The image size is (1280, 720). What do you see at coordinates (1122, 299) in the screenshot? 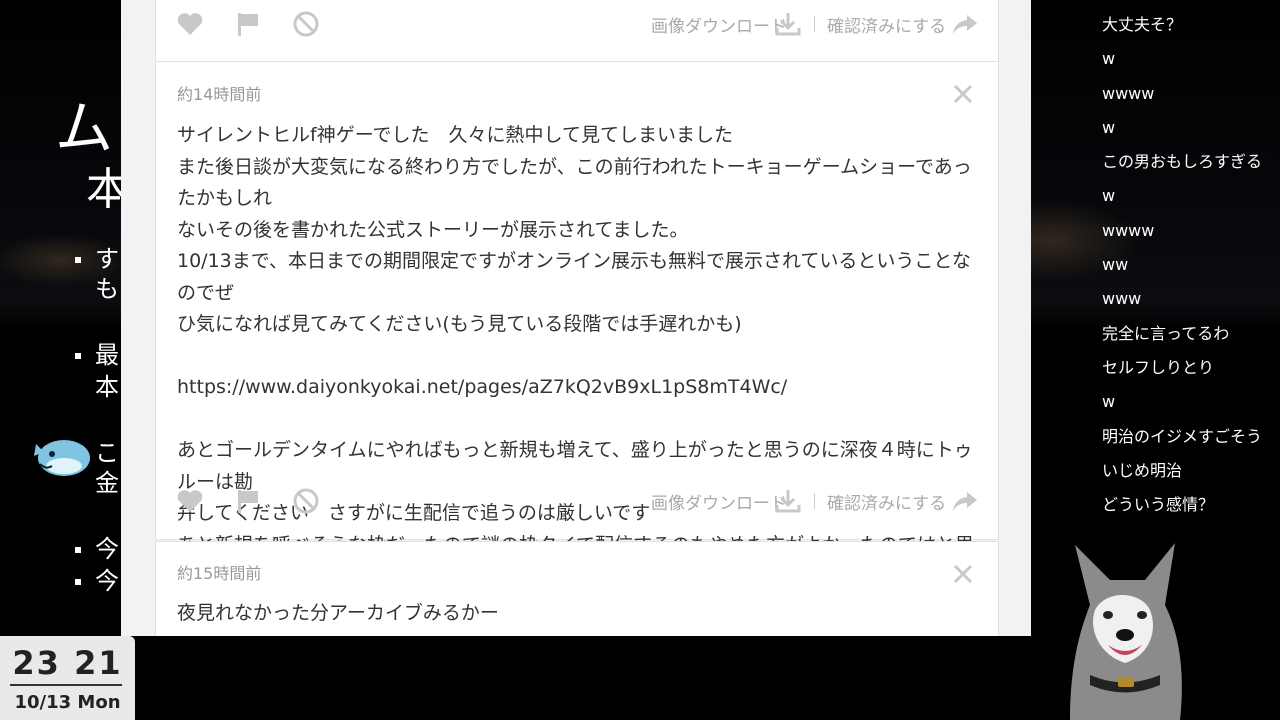
I see `chat-message: www` at bounding box center [1122, 299].